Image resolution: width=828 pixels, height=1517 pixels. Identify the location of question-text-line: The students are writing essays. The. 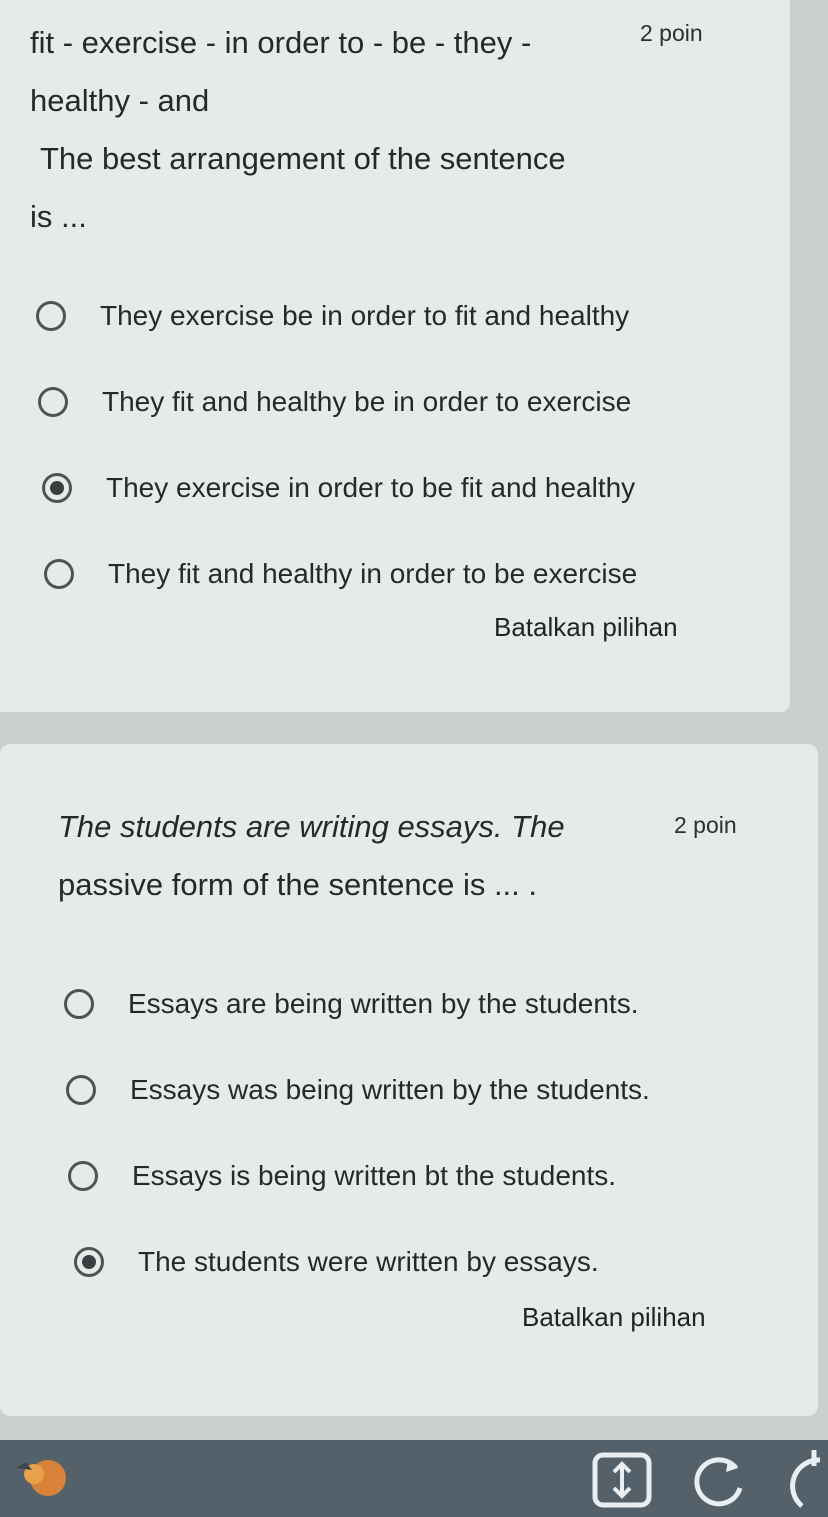
(311, 826).